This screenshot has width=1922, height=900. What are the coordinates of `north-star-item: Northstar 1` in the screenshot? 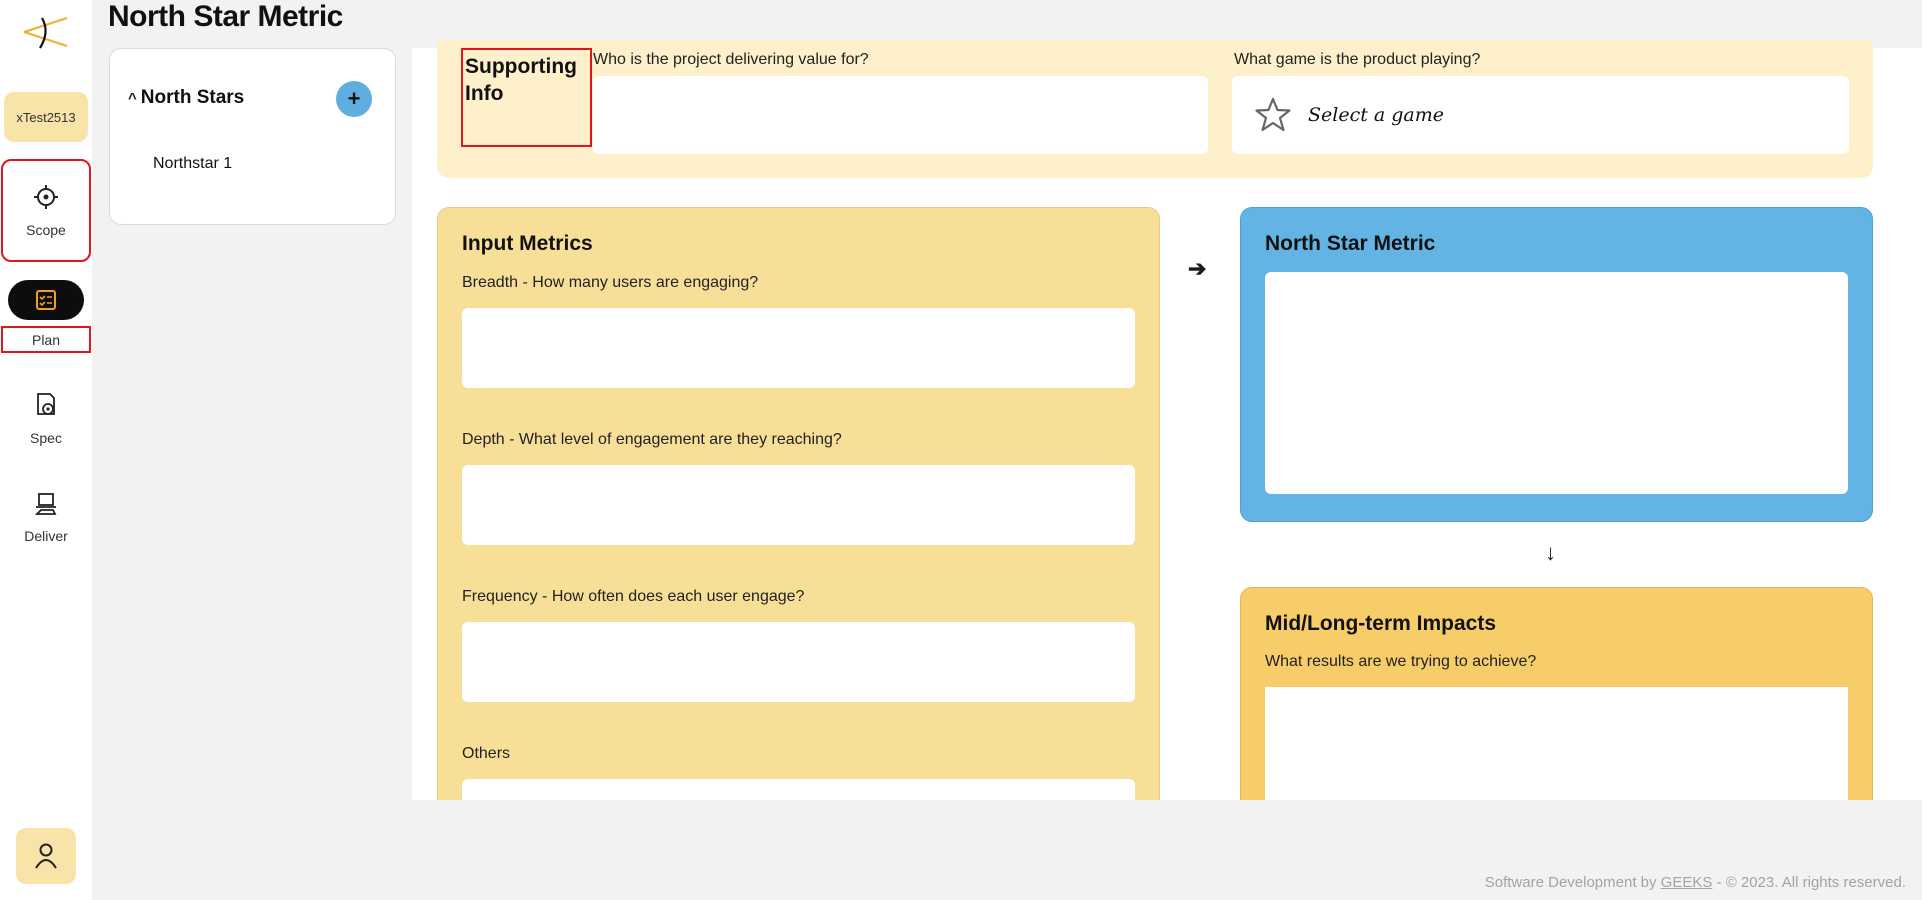 It's located at (192, 164).